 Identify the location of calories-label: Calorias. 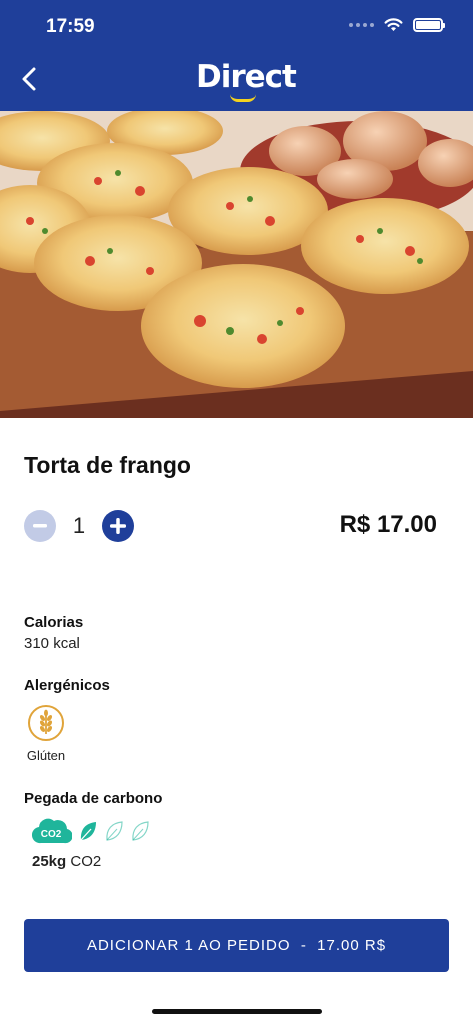
(54, 622).